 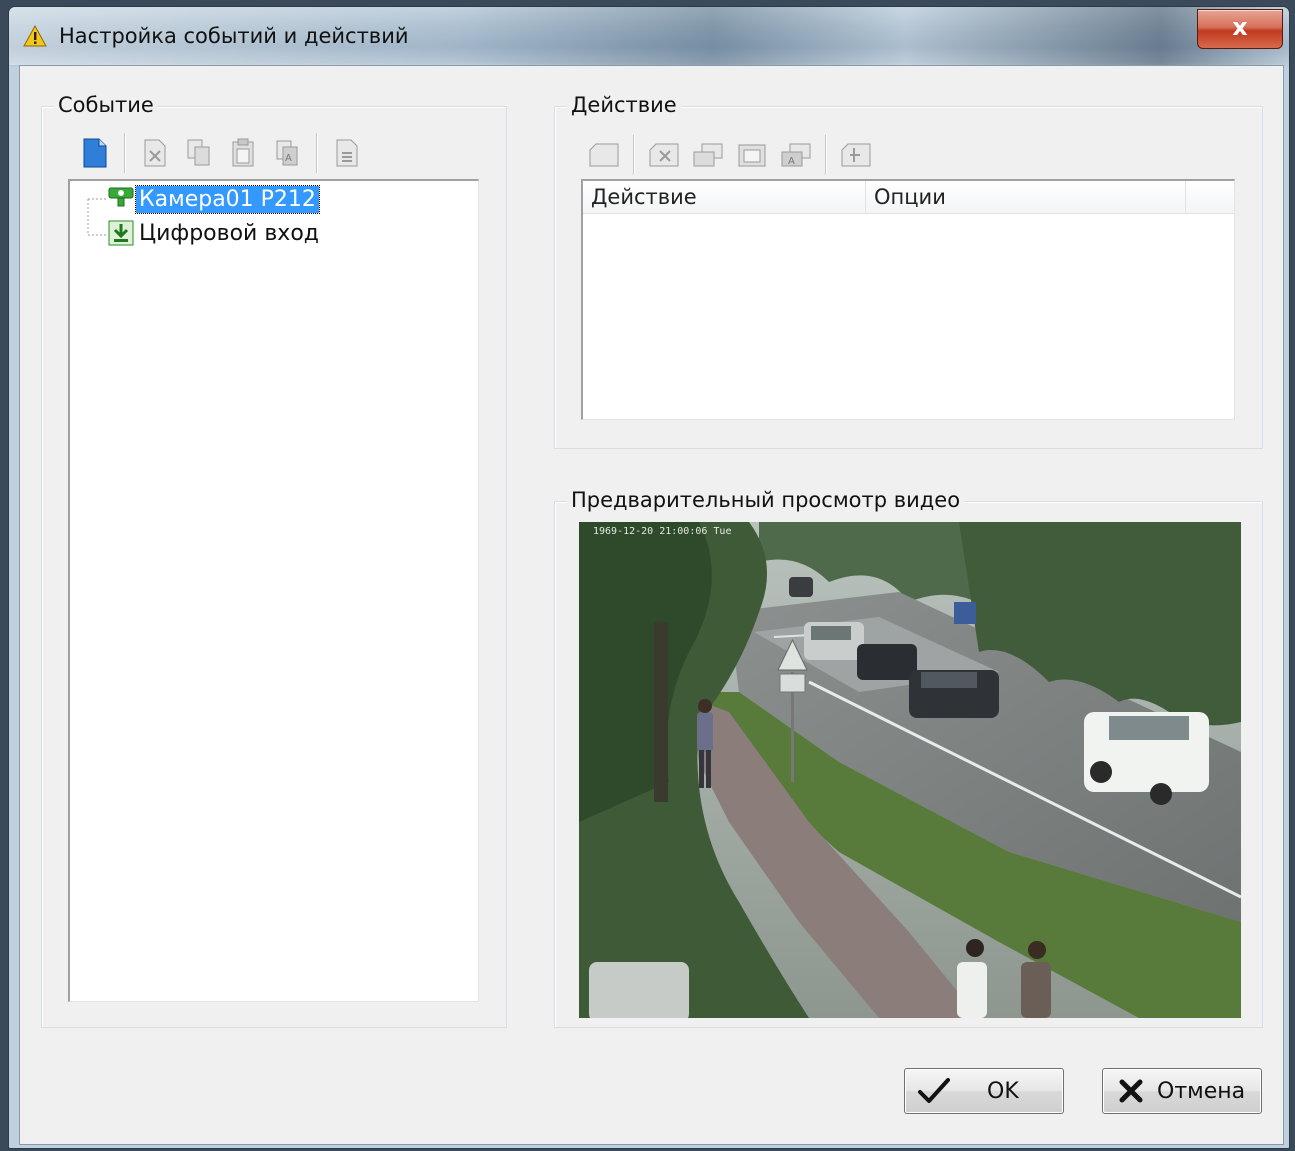 I want to click on delete-action-icon, so click(x=664, y=155).